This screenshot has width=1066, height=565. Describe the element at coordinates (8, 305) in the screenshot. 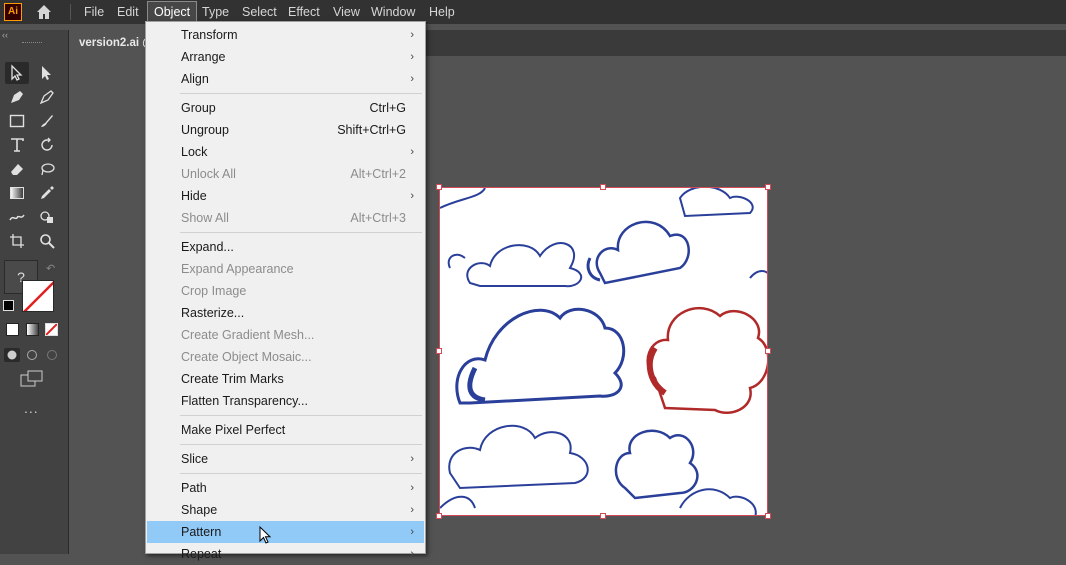

I see `default-colors-icon` at that location.